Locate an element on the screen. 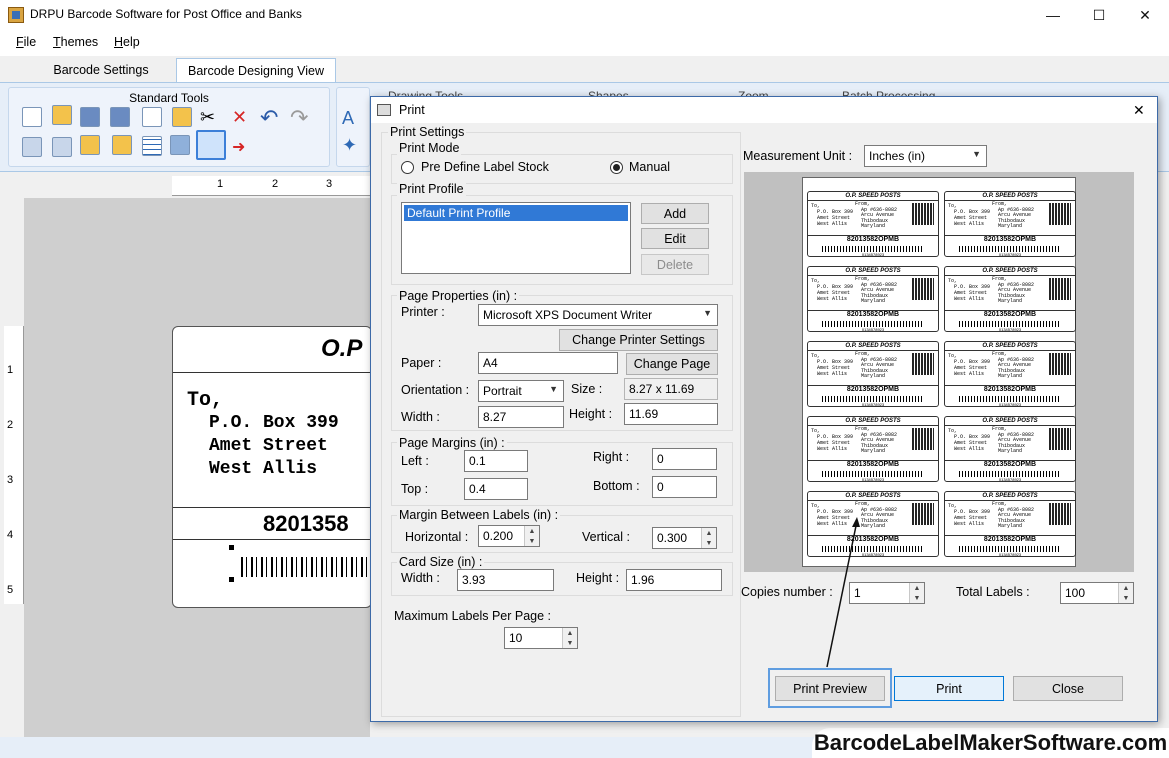 The image size is (1169, 758). manual-radio is located at coordinates (616, 167).